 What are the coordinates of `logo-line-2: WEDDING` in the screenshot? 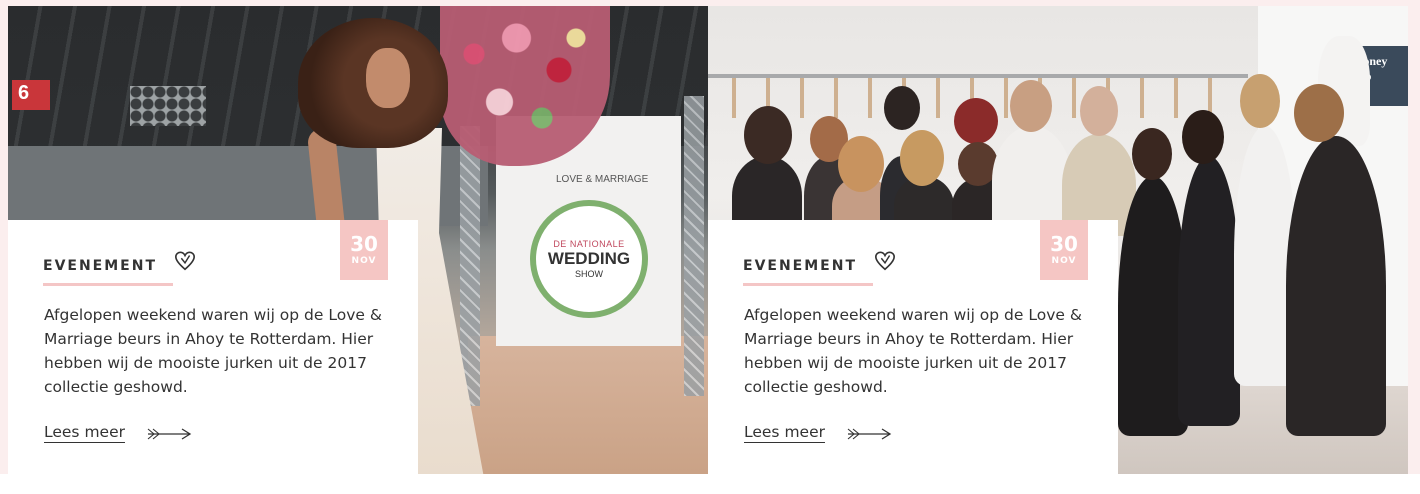 It's located at (589, 258).